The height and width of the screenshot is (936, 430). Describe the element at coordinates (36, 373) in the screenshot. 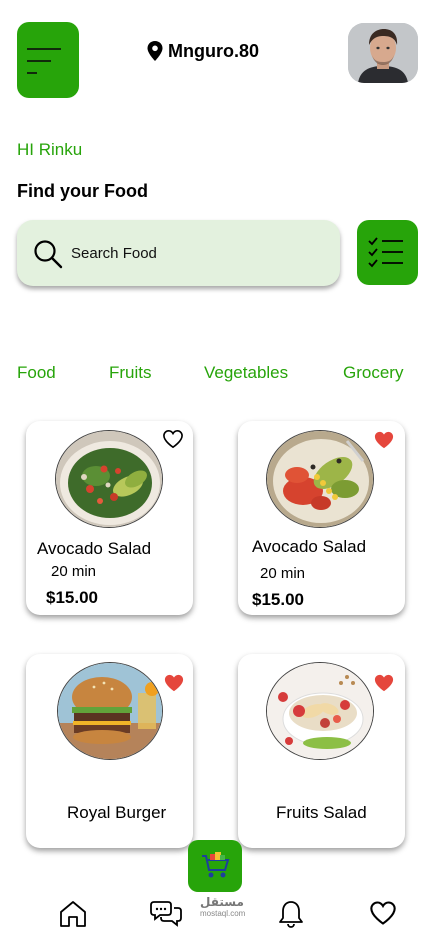

I see `category-tab-food: Food` at that location.